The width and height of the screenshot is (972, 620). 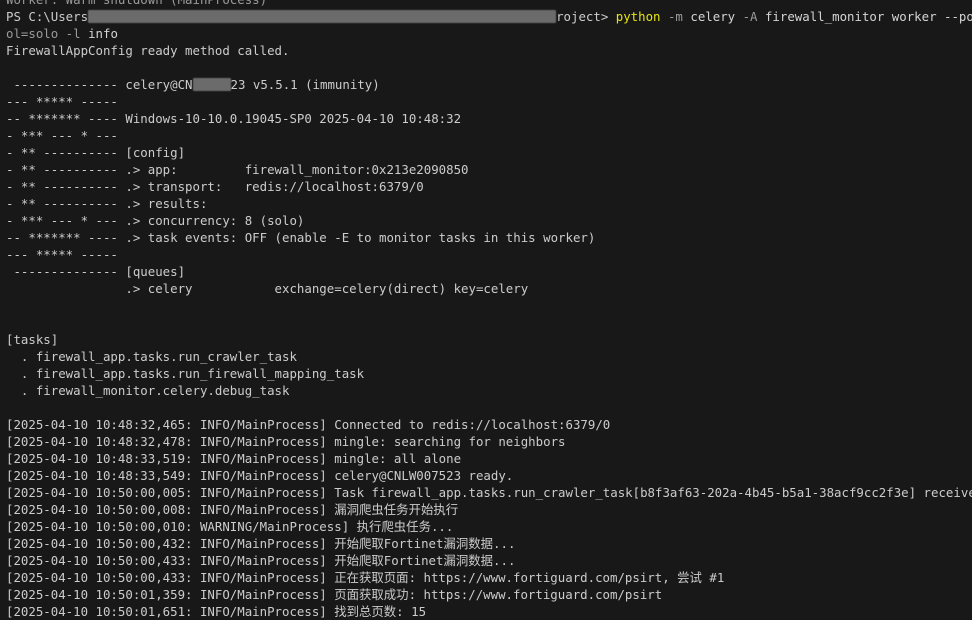 I want to click on config-message: FirewallAppConfig ready method called., so click(x=148, y=50).